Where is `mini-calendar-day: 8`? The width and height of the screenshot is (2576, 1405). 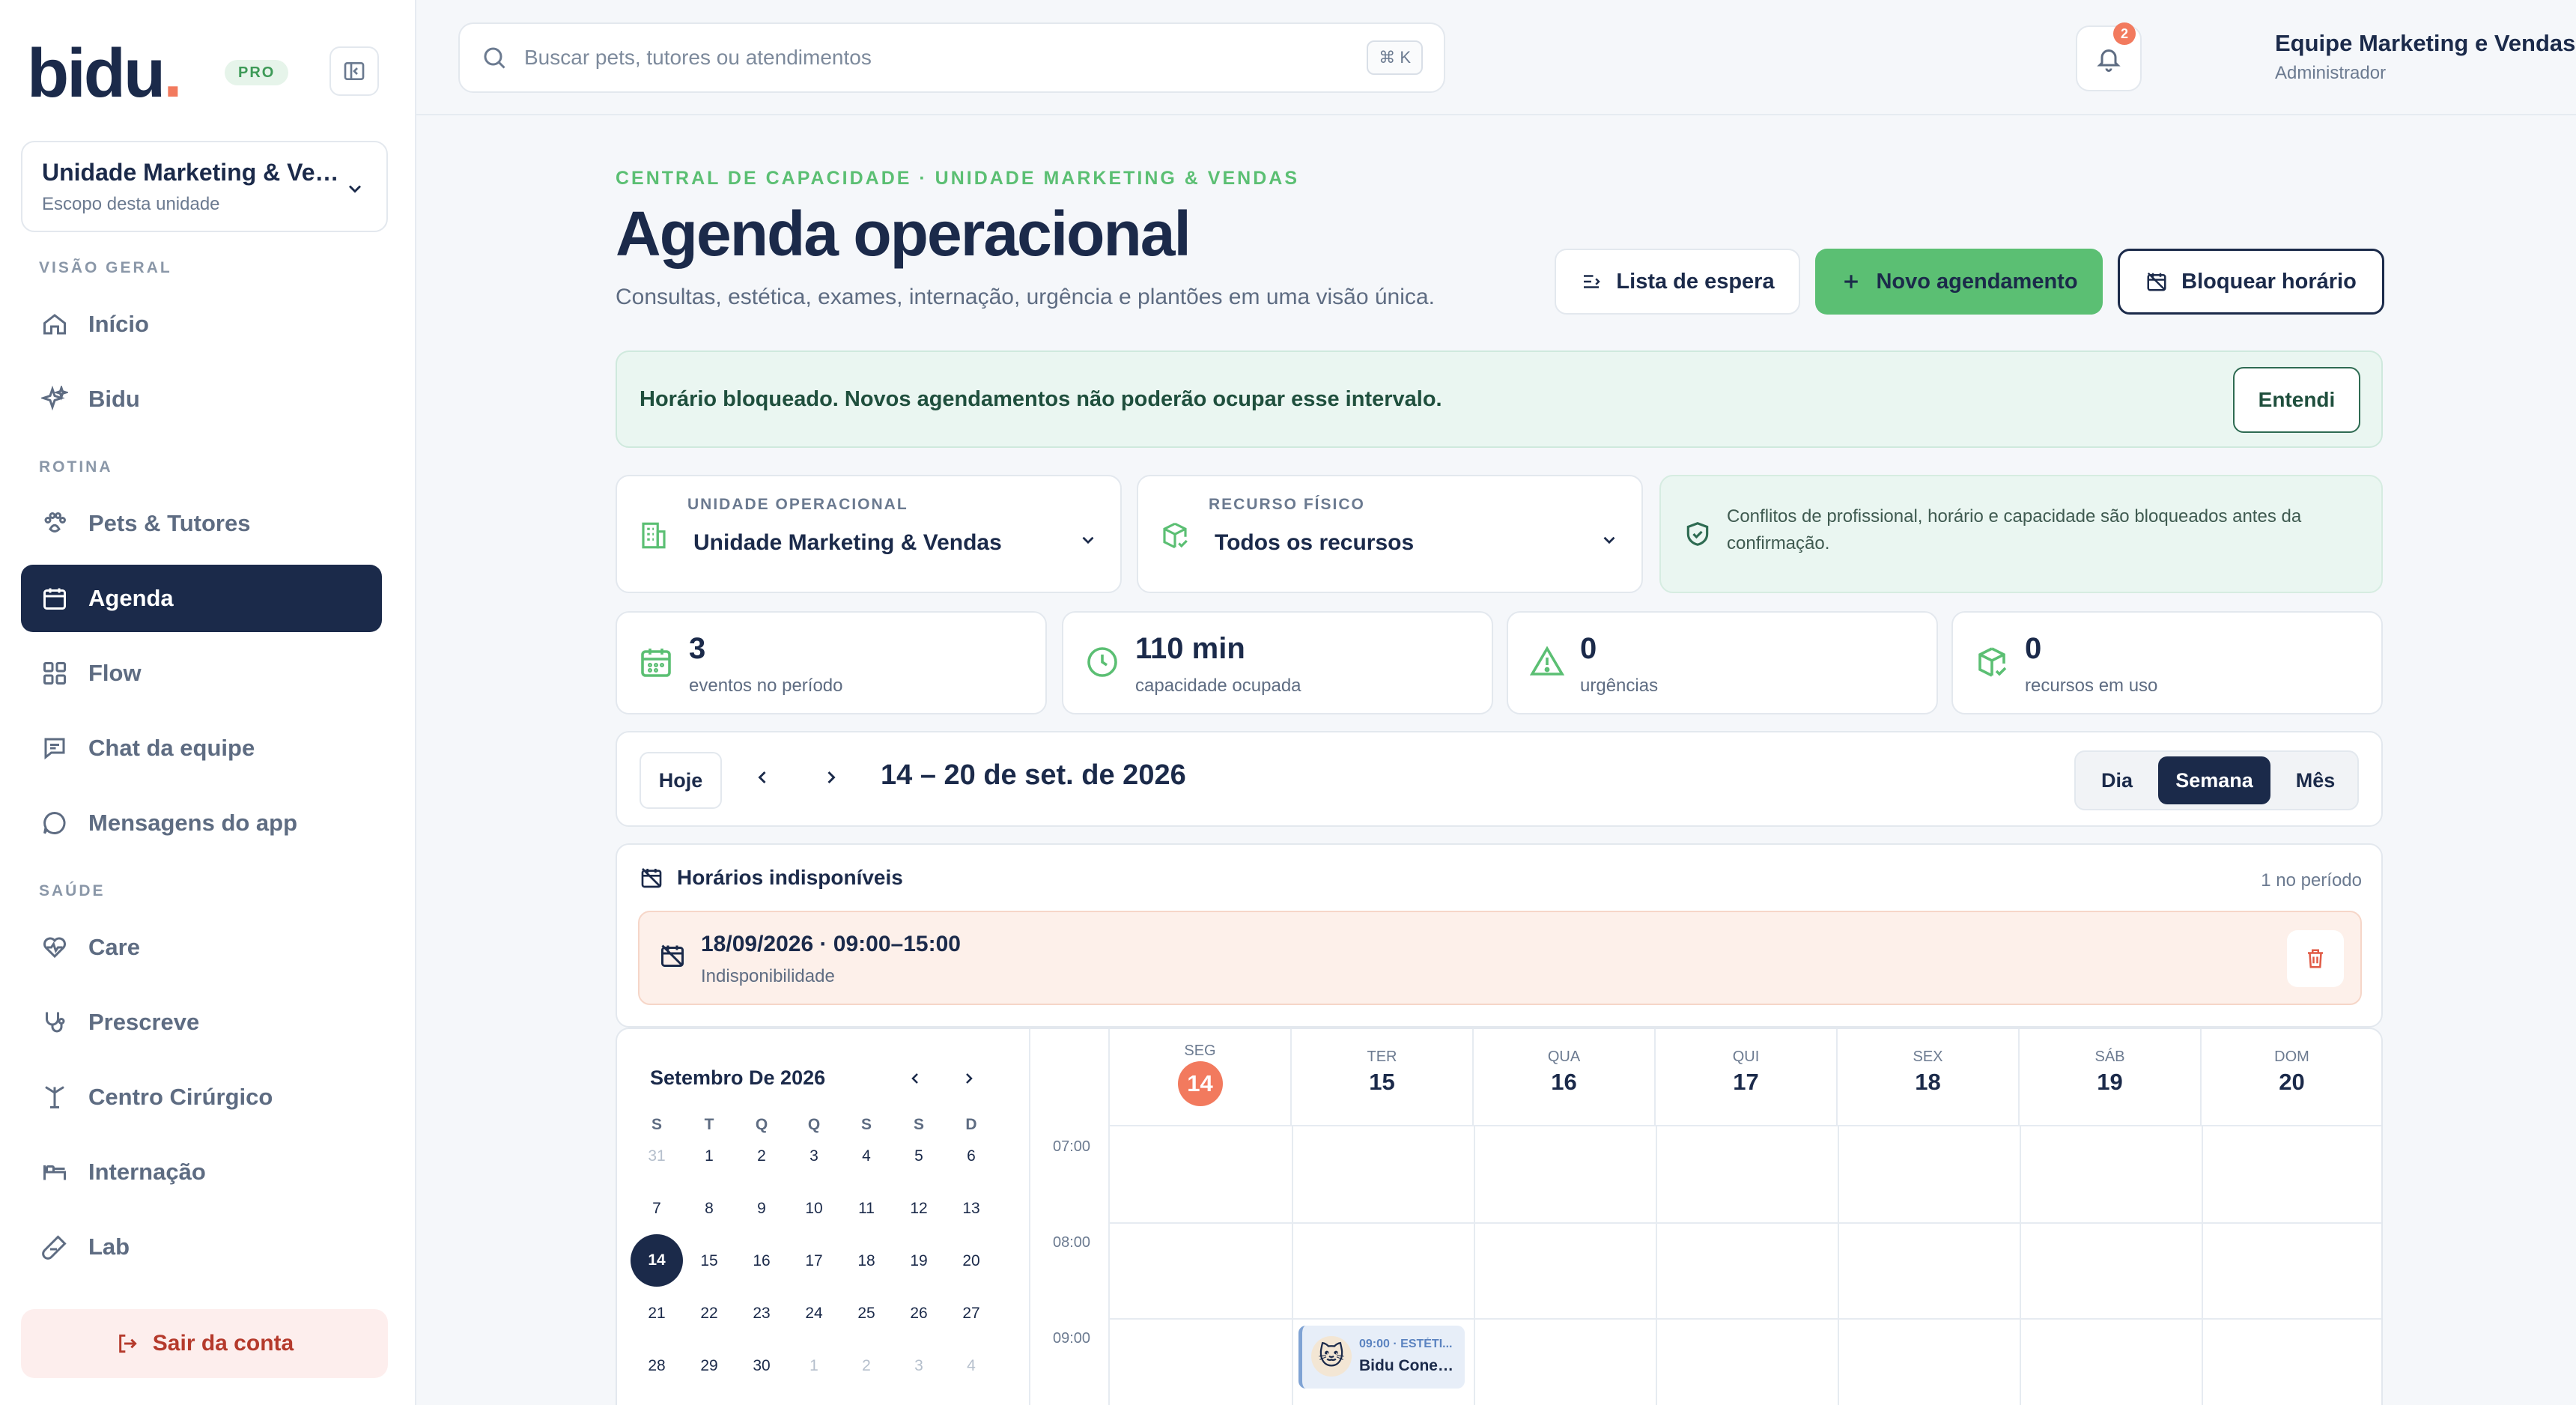 mini-calendar-day: 8 is located at coordinates (709, 1209).